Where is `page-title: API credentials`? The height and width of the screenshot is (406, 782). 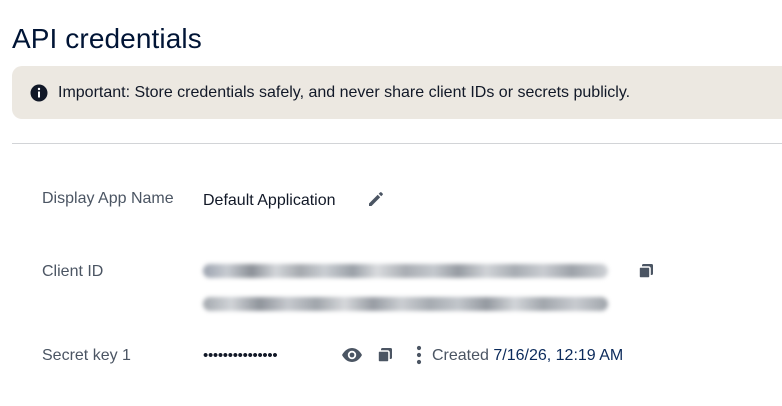
page-title: API credentials is located at coordinates (107, 38).